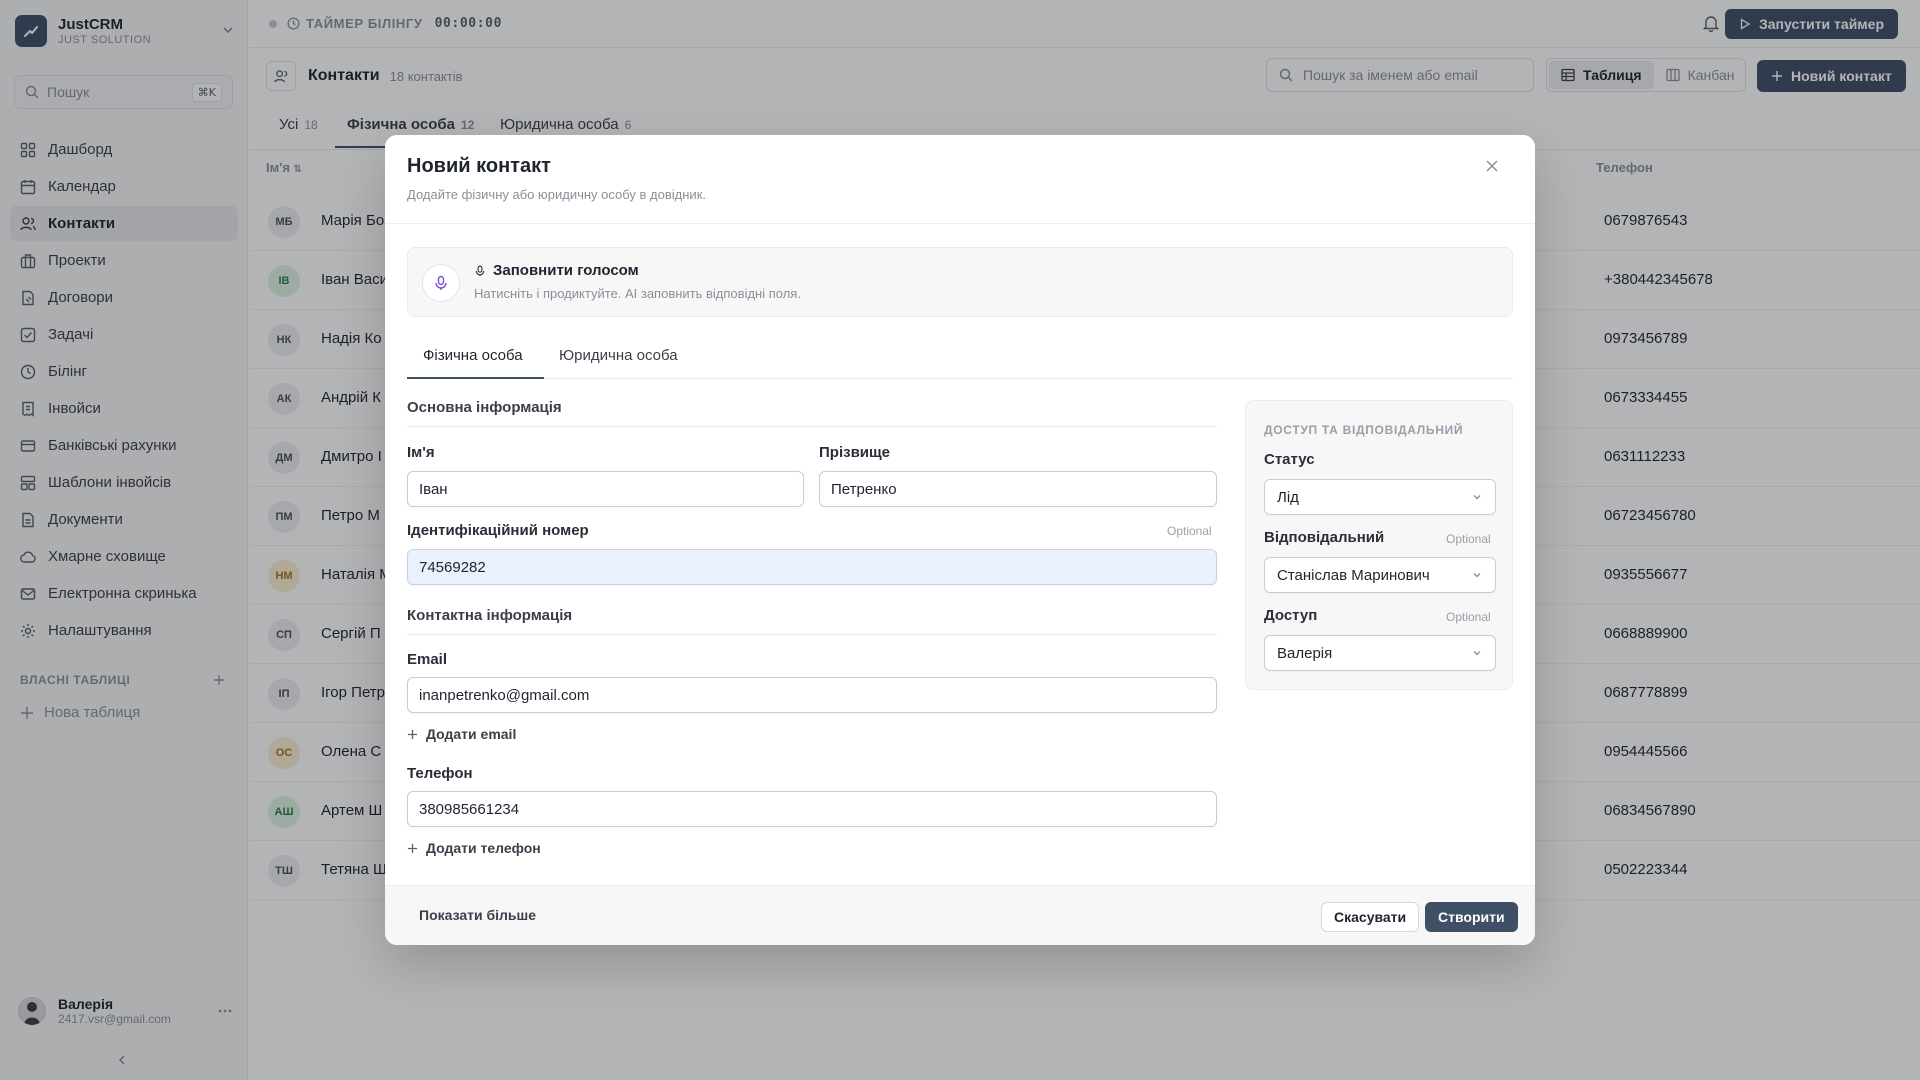 This screenshot has width=1920, height=1080. I want to click on access-select: Валерія, so click(1380, 653).